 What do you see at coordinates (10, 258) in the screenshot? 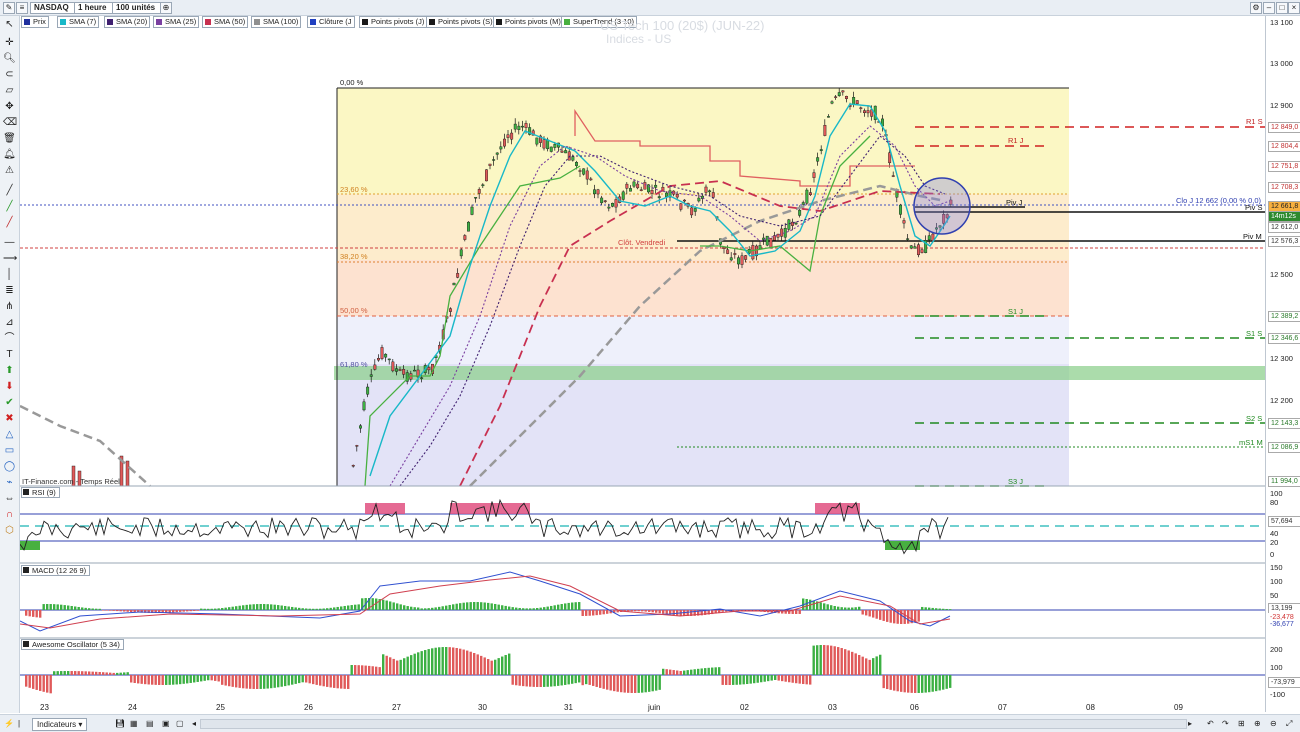
I see `hline-alt-icon: ⟶` at bounding box center [10, 258].